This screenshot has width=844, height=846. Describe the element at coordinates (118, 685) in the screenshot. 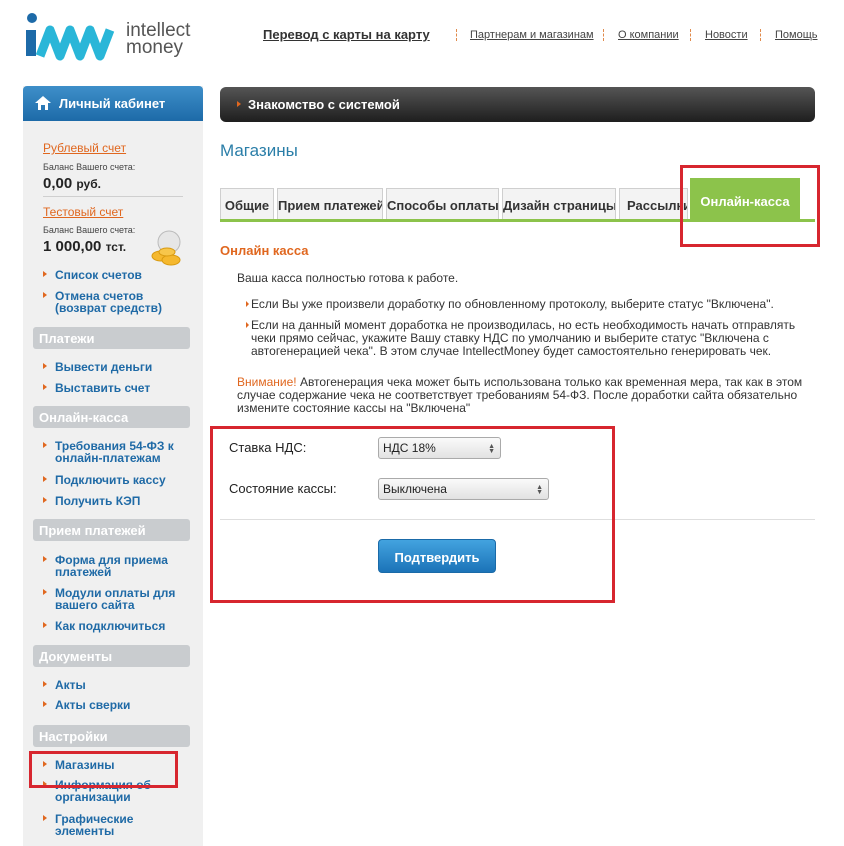

I see `sidebar-item-acts: Акты` at that location.